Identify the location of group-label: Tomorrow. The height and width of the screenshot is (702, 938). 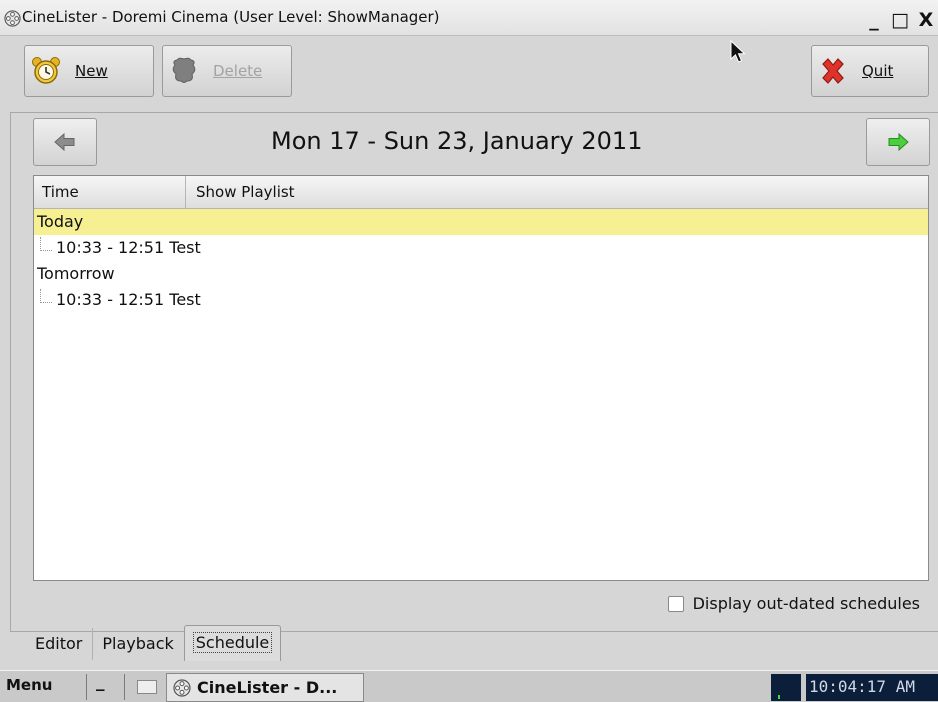
(76, 273).